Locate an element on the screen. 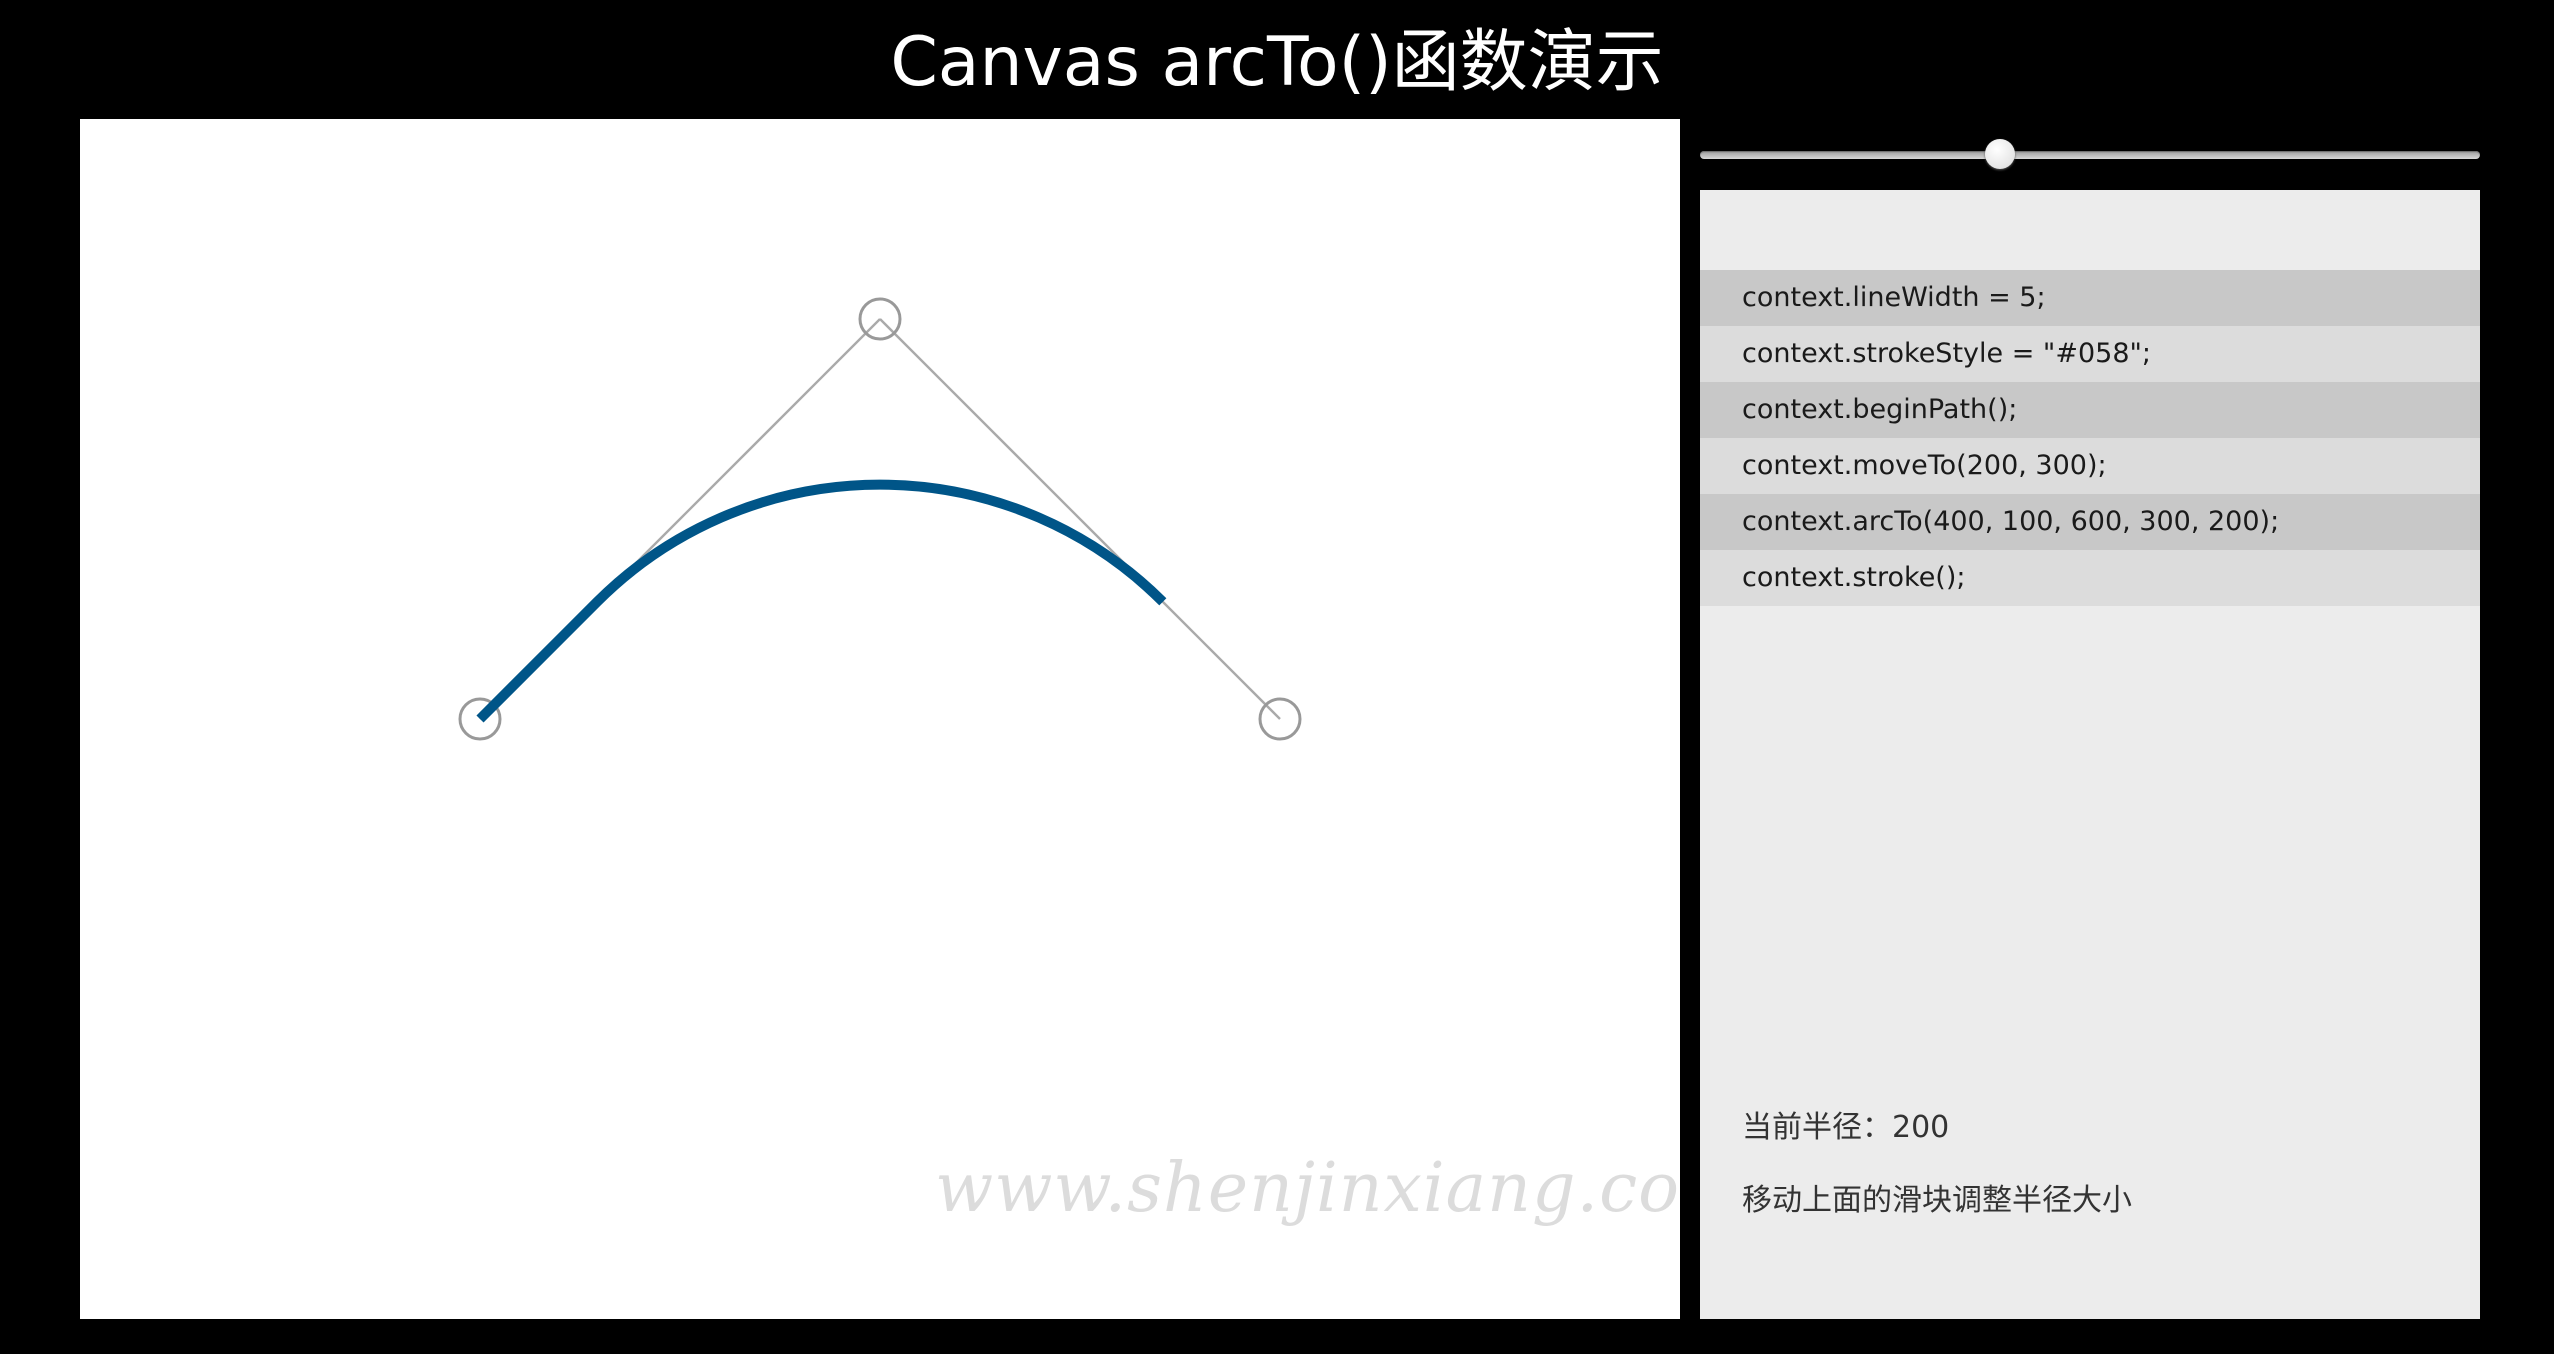  arc-stroke is located at coordinates (821, 601).